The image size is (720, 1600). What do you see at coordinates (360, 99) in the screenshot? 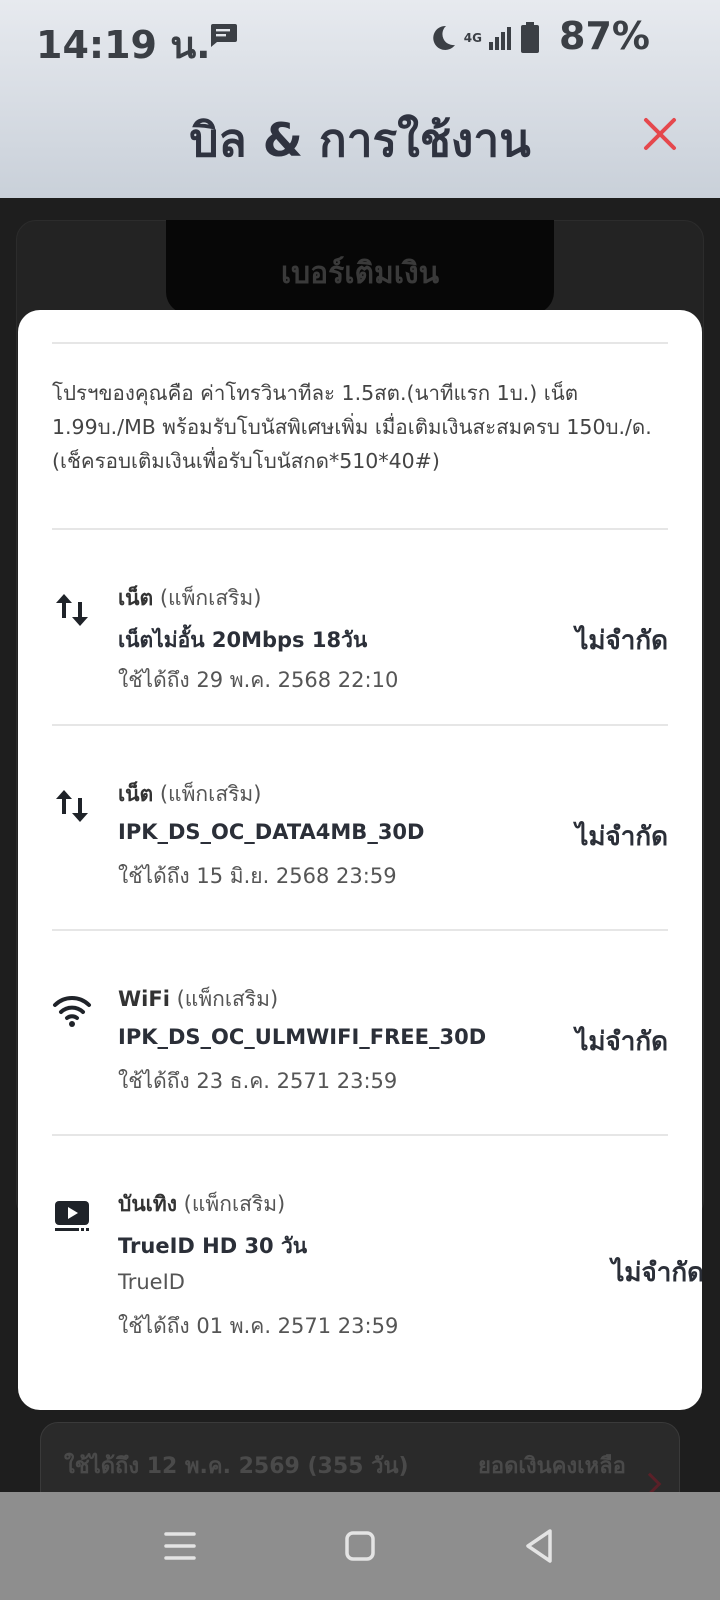
I see `header: 14:19 น. 4G 87% บิล & การใช้งาน` at bounding box center [360, 99].